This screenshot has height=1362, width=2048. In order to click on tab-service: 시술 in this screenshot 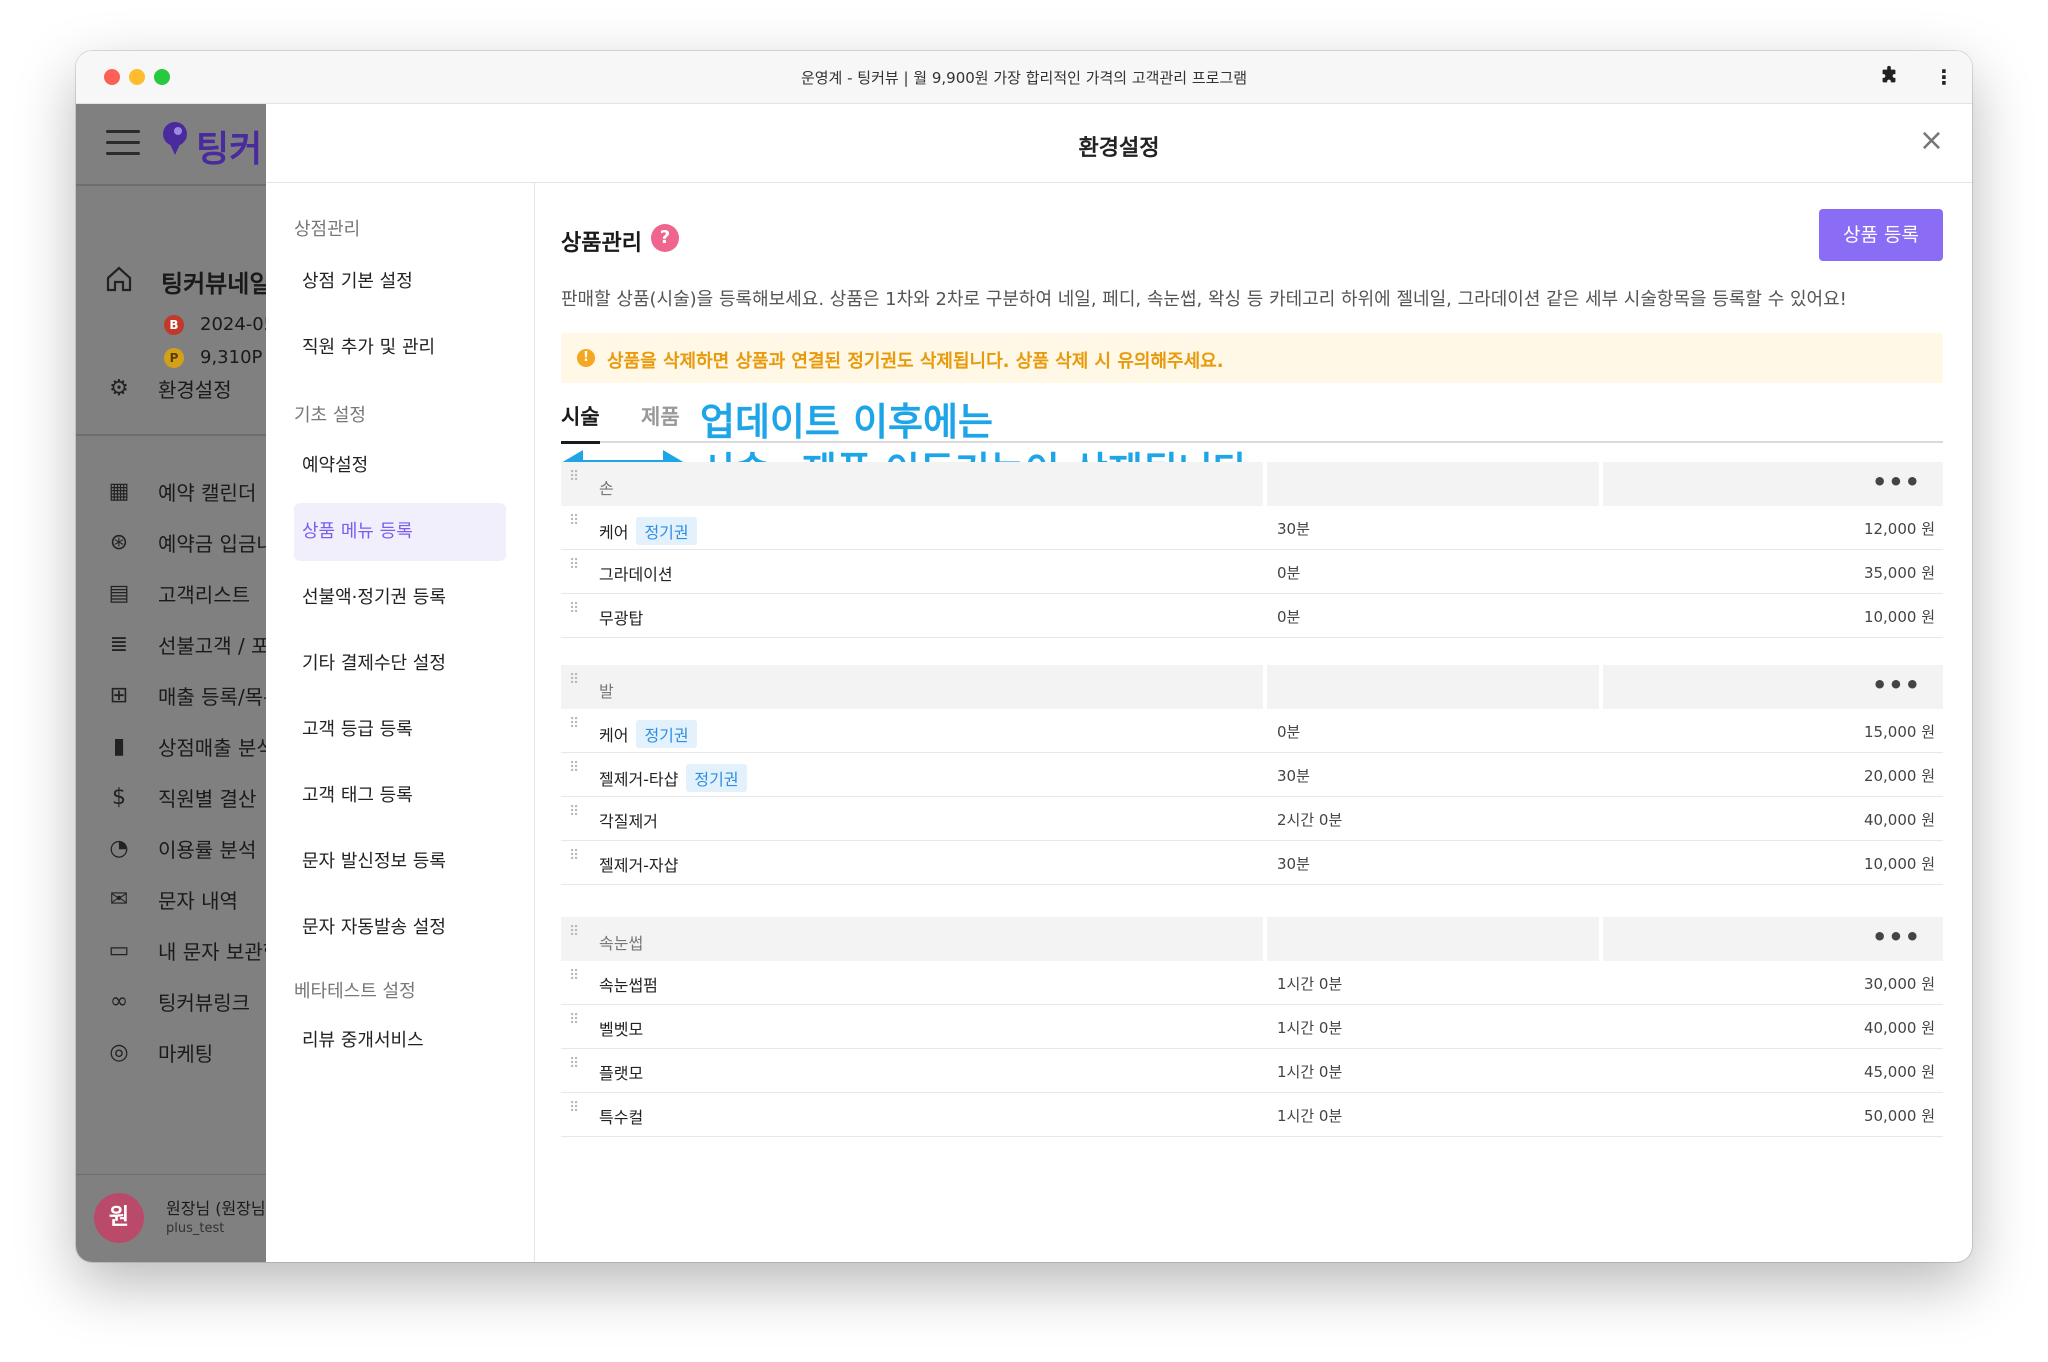, I will do `click(580, 422)`.